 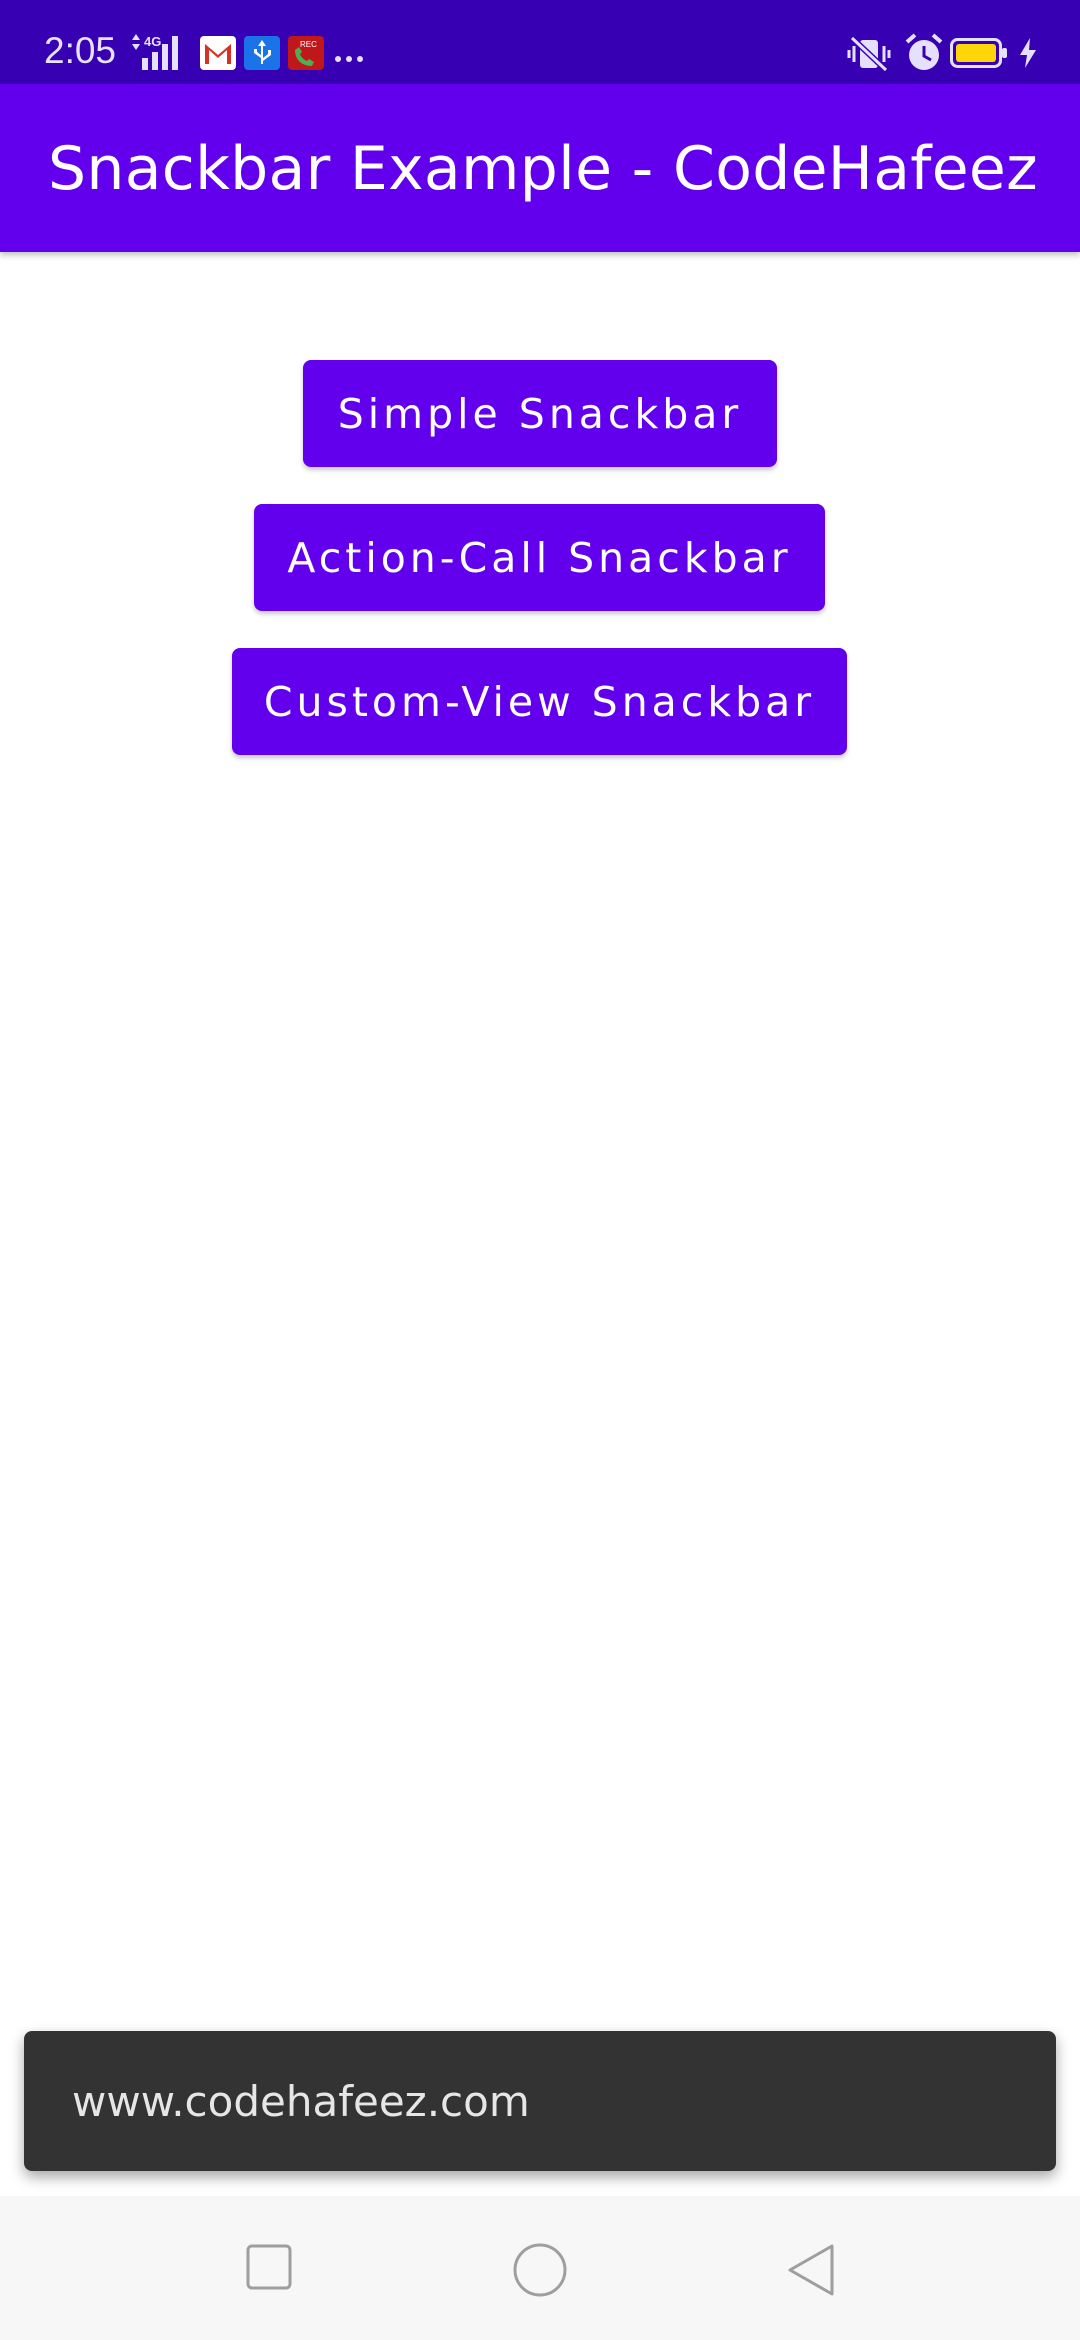 What do you see at coordinates (262, 55) in the screenshot?
I see `usb-icon` at bounding box center [262, 55].